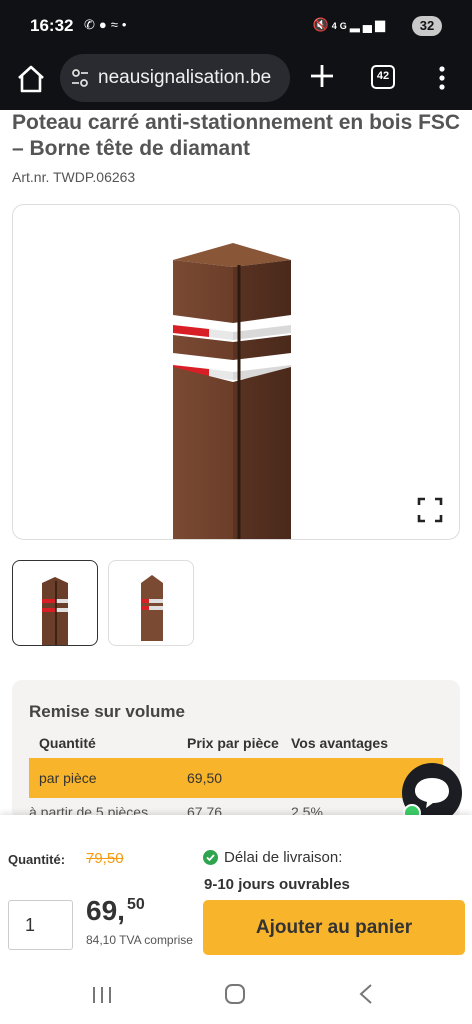 The image size is (472, 1024). What do you see at coordinates (102, 995) in the screenshot?
I see `recent-apps-icon` at bounding box center [102, 995].